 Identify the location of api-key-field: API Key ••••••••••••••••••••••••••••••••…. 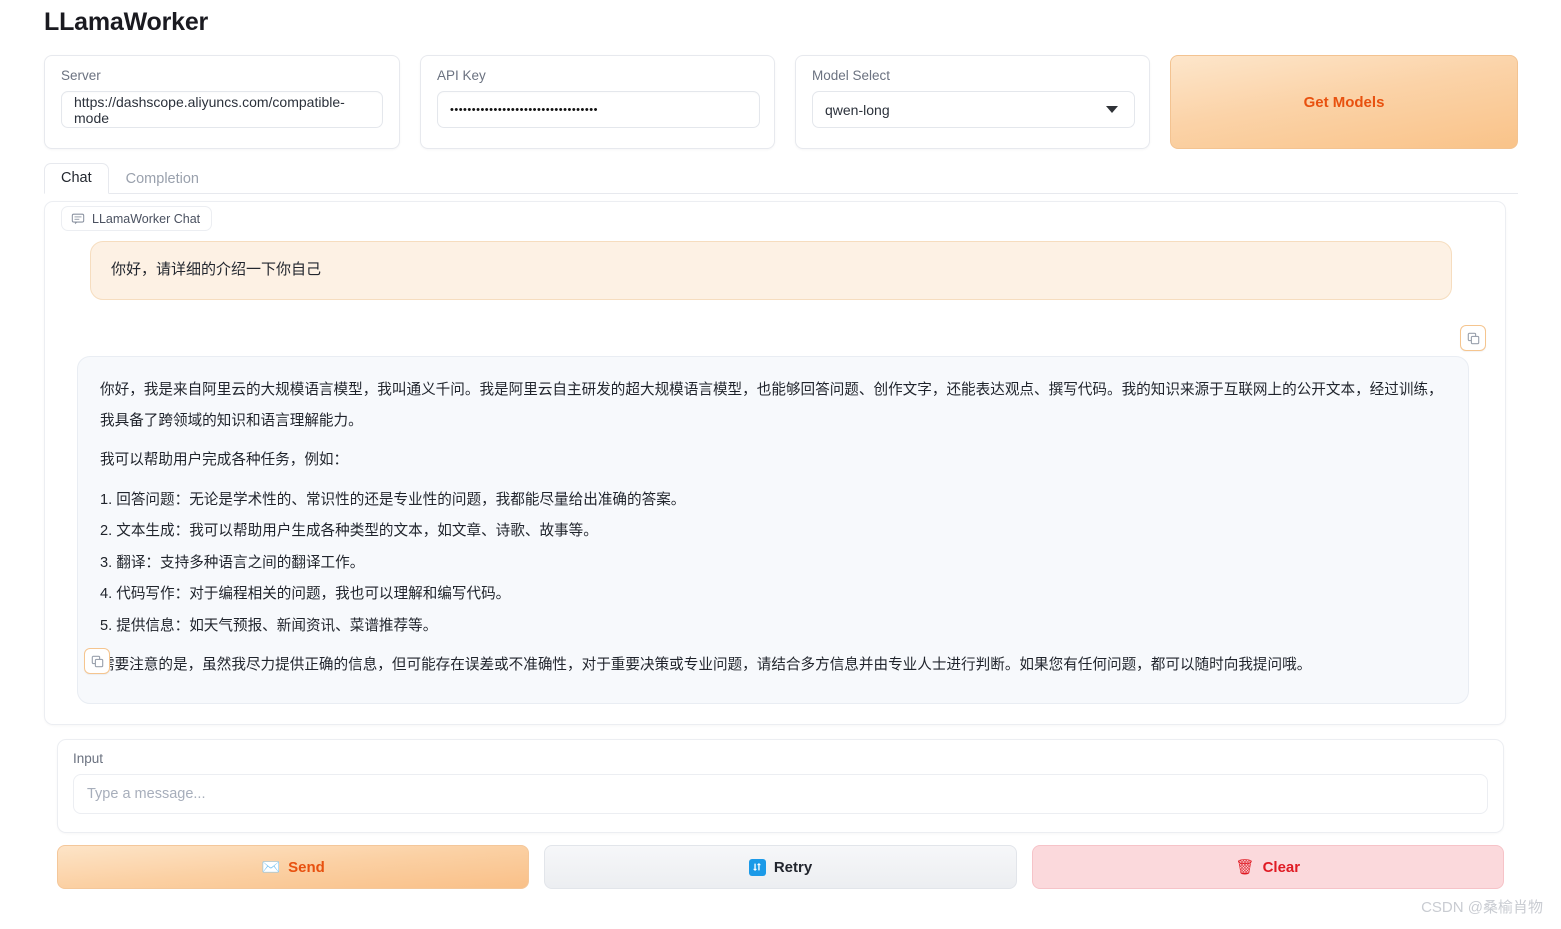
(597, 102).